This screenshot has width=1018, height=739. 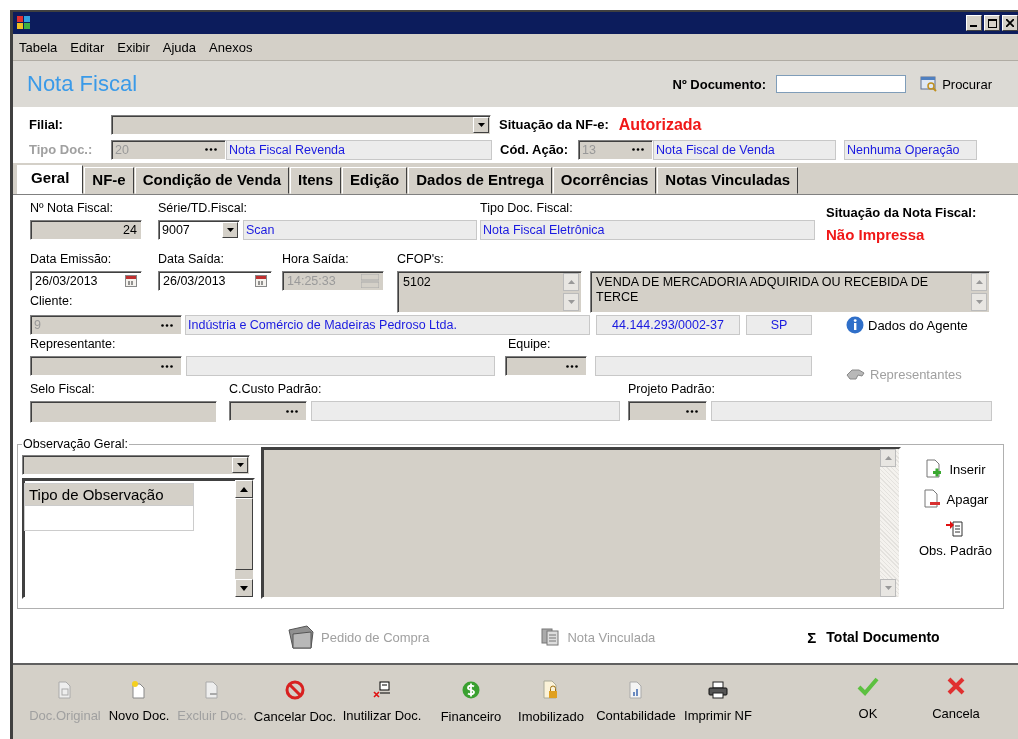 What do you see at coordinates (179, 47) in the screenshot?
I see `menu-item: Ajuda` at bounding box center [179, 47].